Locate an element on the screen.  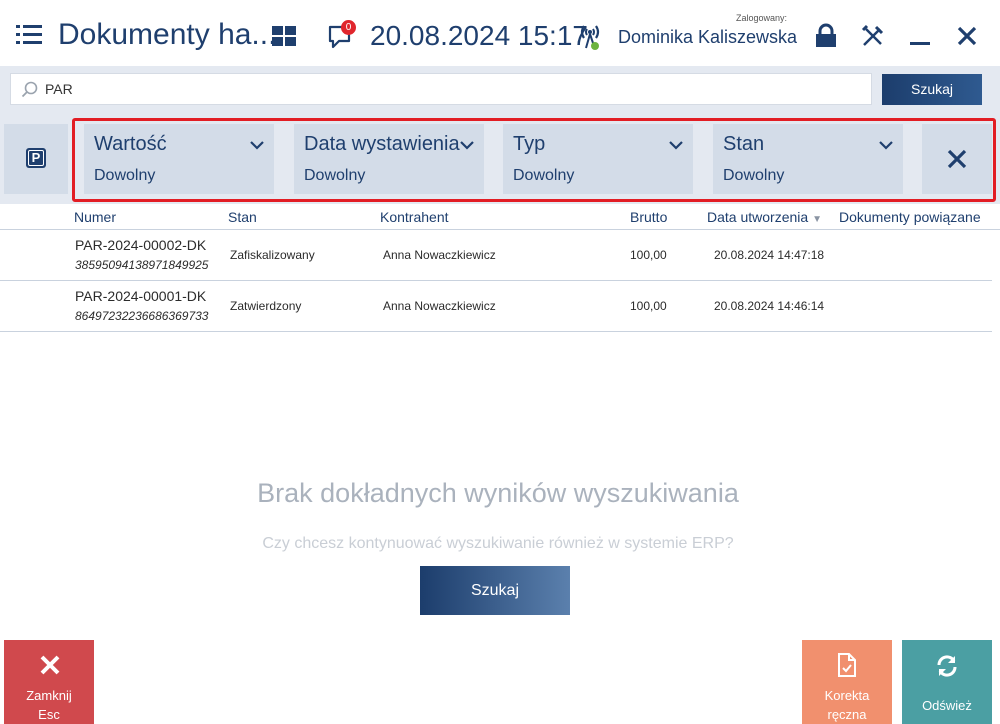
column-header-brutto: Brutto is located at coordinates (648, 217).